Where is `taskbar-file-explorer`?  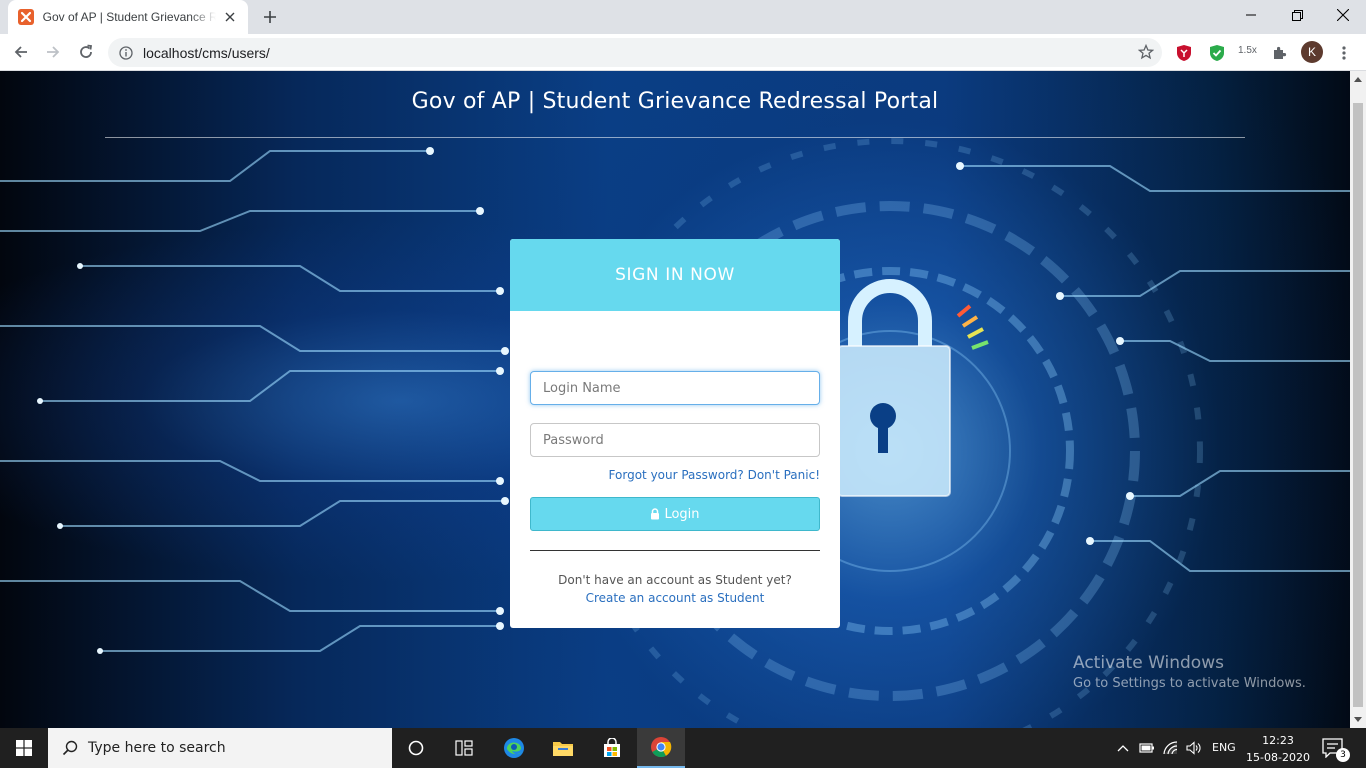 taskbar-file-explorer is located at coordinates (563, 748).